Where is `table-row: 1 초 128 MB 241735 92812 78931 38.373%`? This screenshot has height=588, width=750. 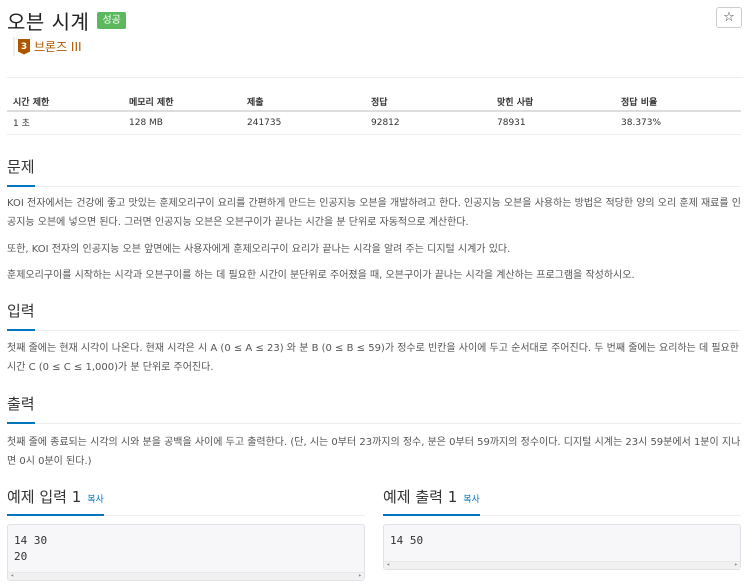
table-row: 1 초 128 MB 241735 92812 78931 38.373% is located at coordinates (374, 123).